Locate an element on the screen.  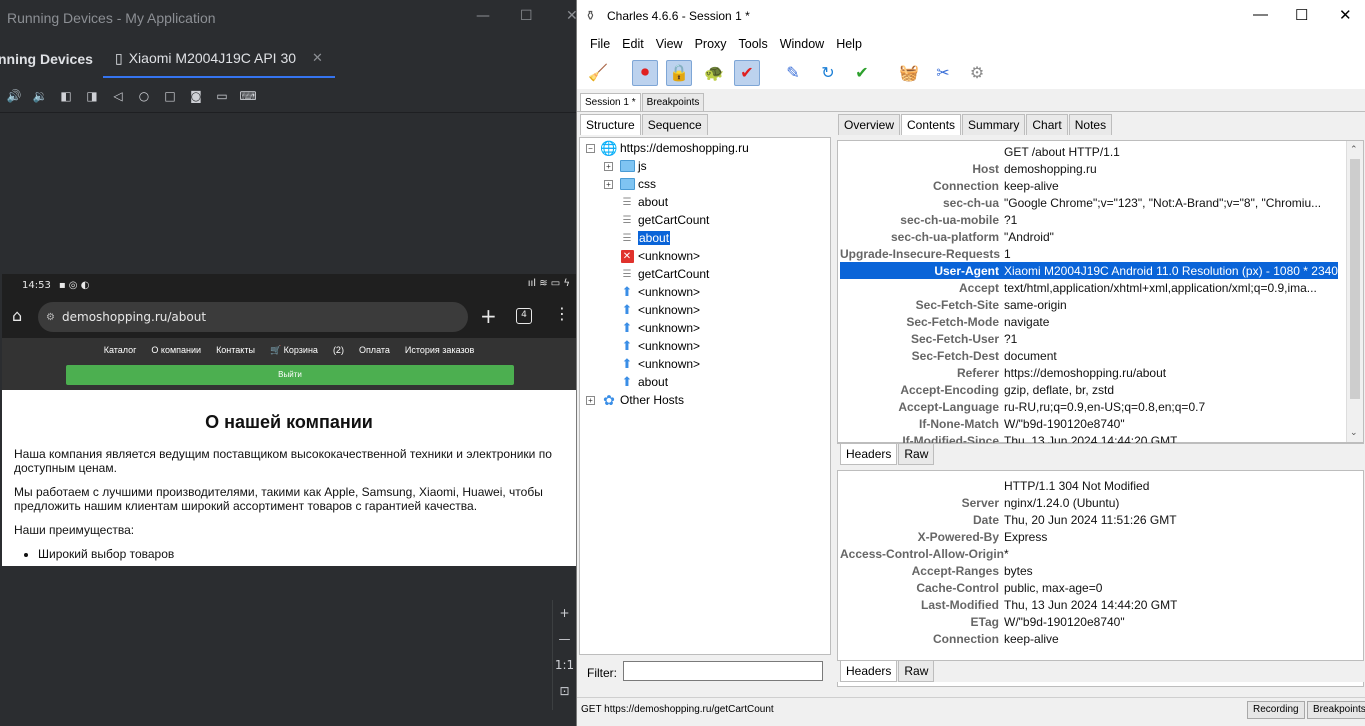
site-settings-icon: ⚙ is located at coordinates (50, 317).